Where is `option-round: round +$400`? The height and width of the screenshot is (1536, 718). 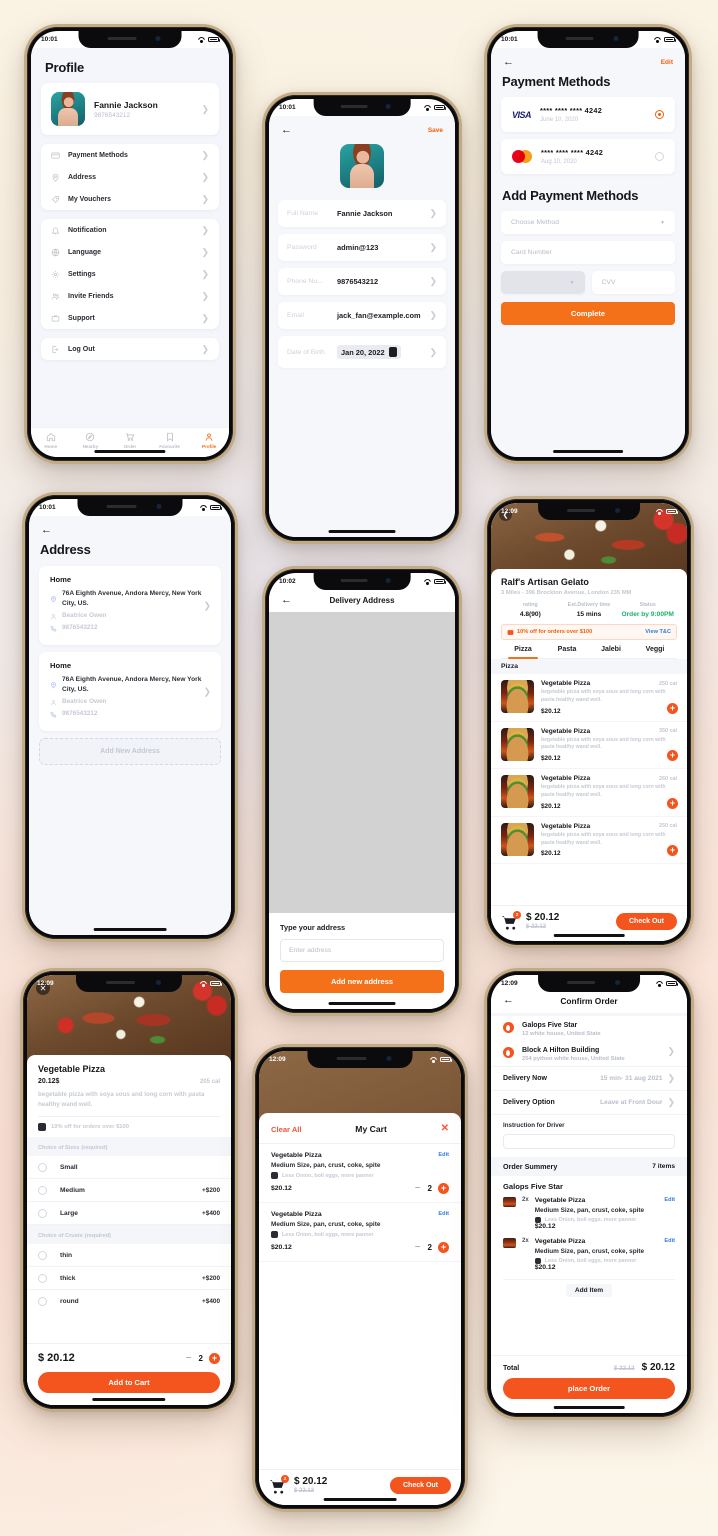
option-round: round +$400 is located at coordinates (129, 1301).